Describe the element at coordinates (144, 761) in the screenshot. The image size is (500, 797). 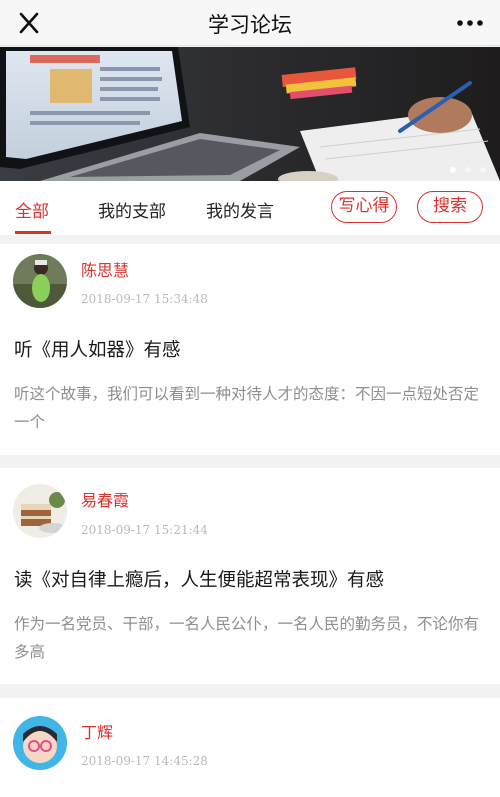
I see `post-time: 2018-09-17 14:45:28` at that location.